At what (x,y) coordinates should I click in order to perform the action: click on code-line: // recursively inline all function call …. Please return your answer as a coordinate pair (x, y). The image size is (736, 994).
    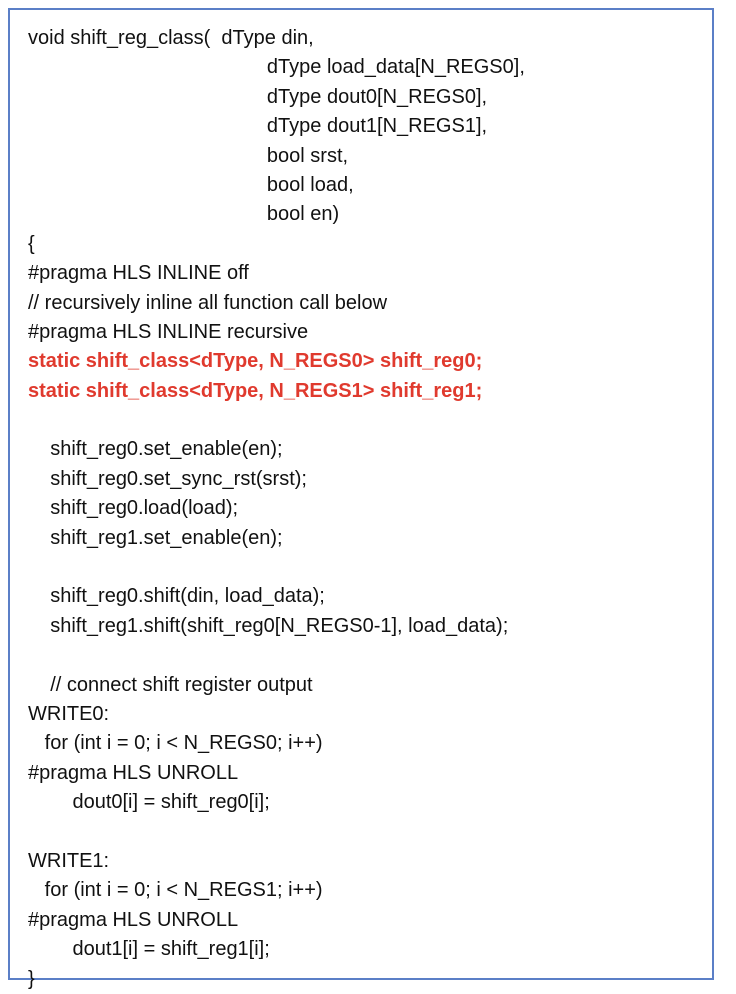
    Looking at the image, I should click on (208, 302).